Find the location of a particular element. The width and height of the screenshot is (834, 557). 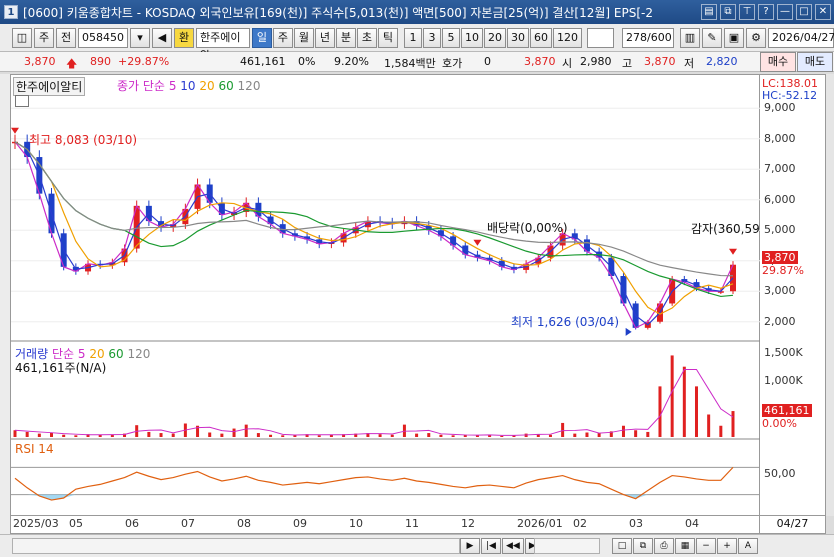

panel-scroll is located at coordinates (830, 295).